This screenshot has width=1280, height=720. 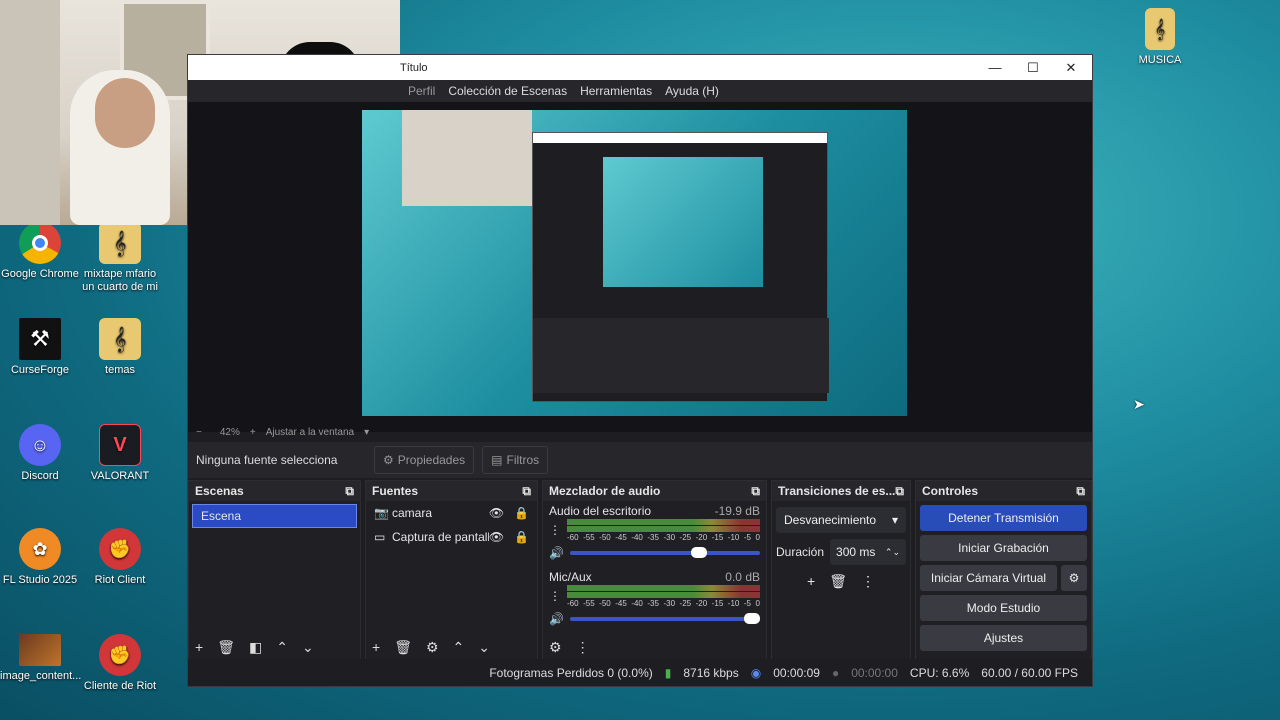 What do you see at coordinates (120, 663) in the screenshot?
I see `desktop-icon-cliente-riot: ✊ Cliente de Riot` at bounding box center [120, 663].